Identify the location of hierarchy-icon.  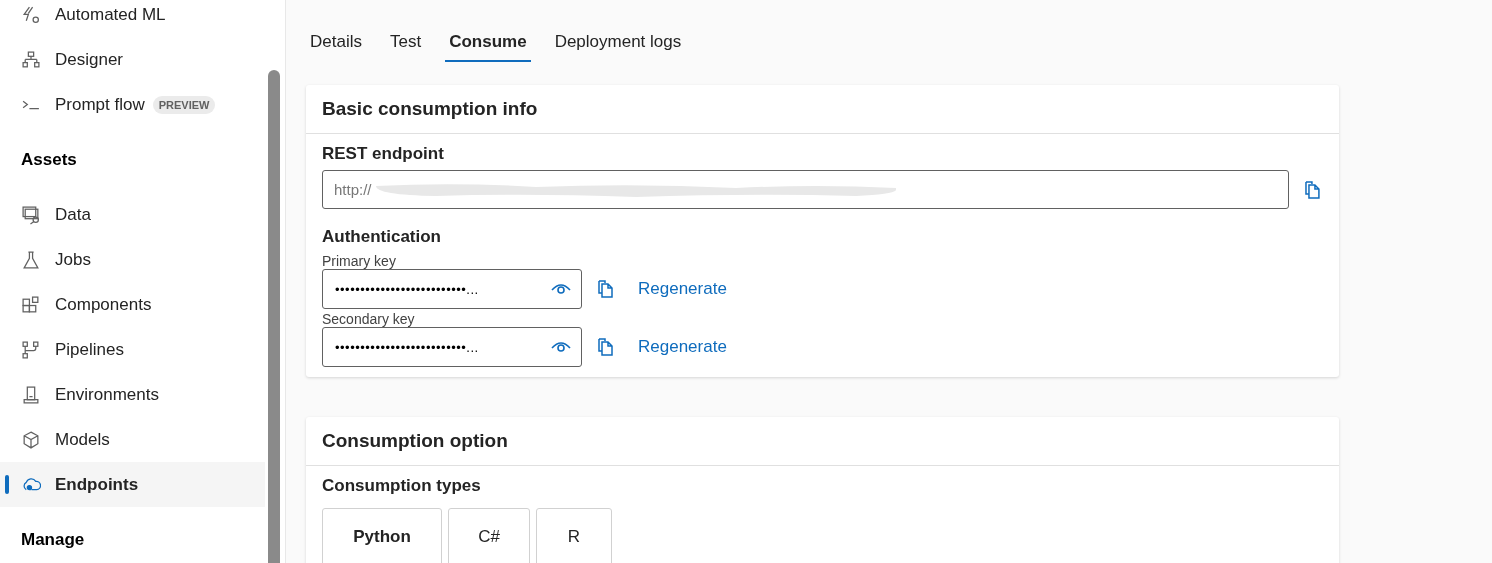
(31, 59).